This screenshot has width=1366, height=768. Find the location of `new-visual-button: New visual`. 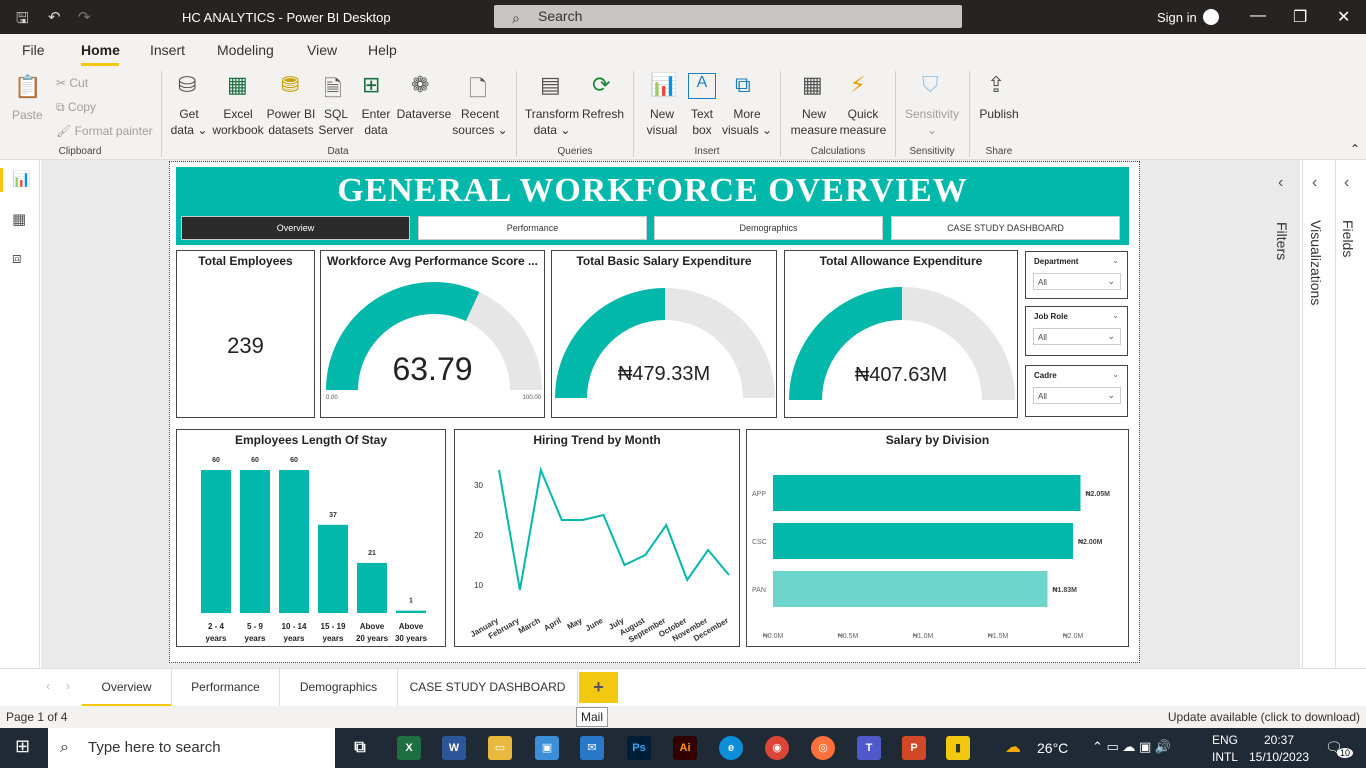

new-visual-button: New visual is located at coordinates (662, 122).